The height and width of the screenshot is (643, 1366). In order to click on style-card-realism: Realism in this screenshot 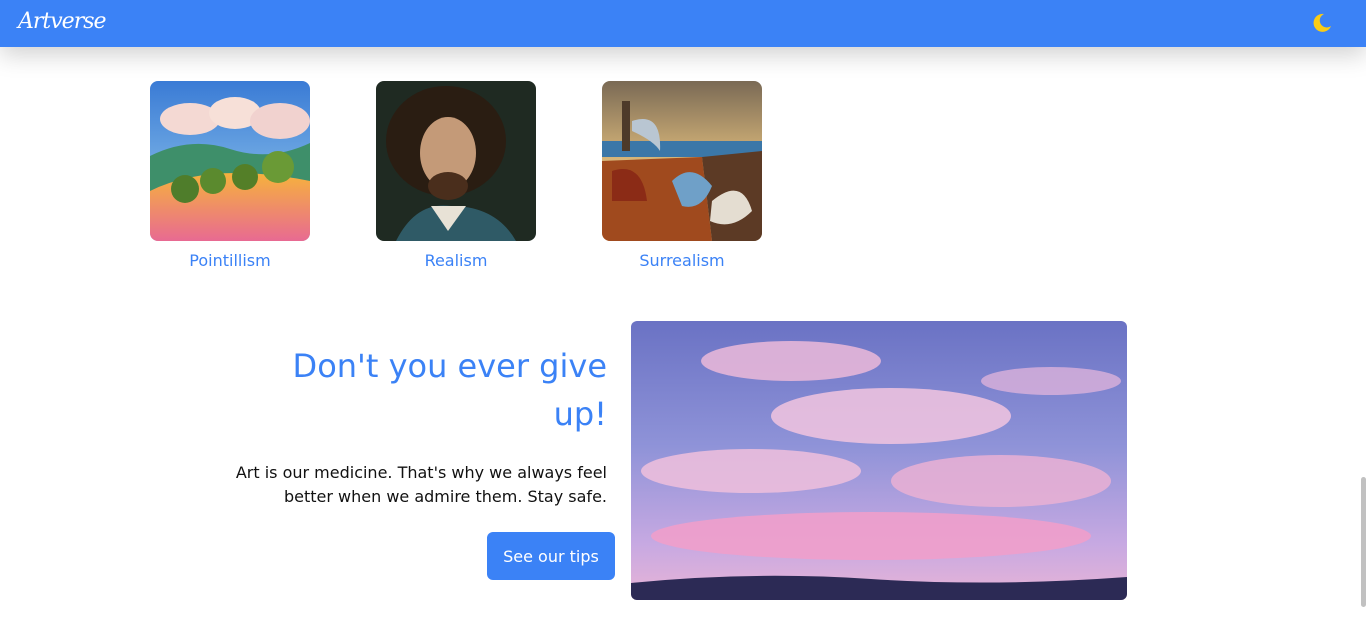, I will do `click(456, 175)`.